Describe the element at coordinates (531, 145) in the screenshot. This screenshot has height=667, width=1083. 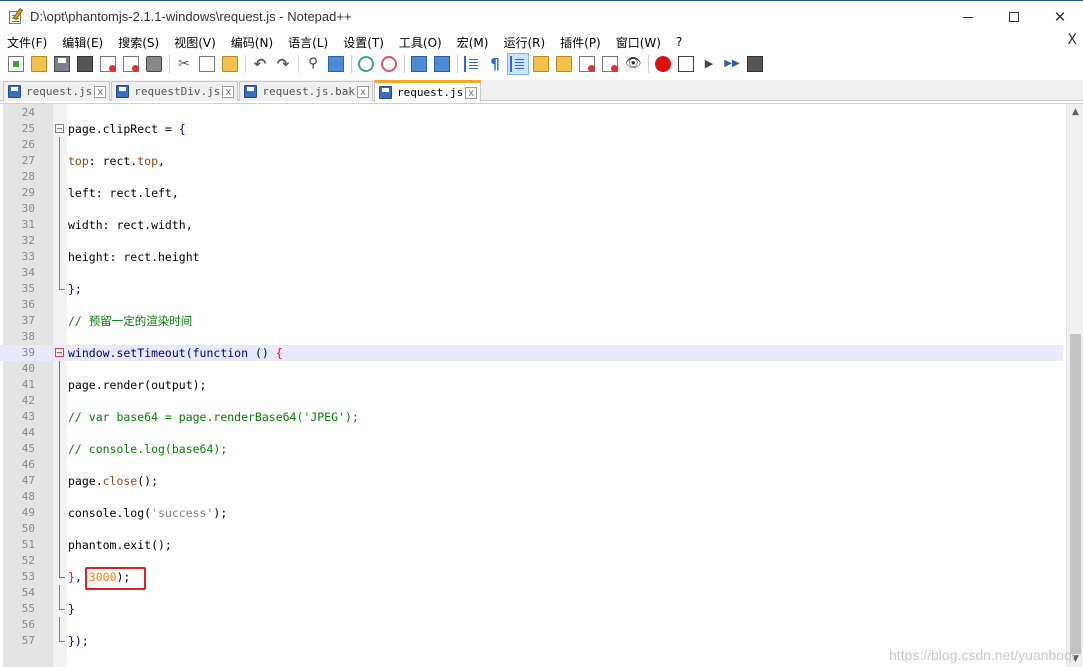
I see `code-line: 26` at that location.